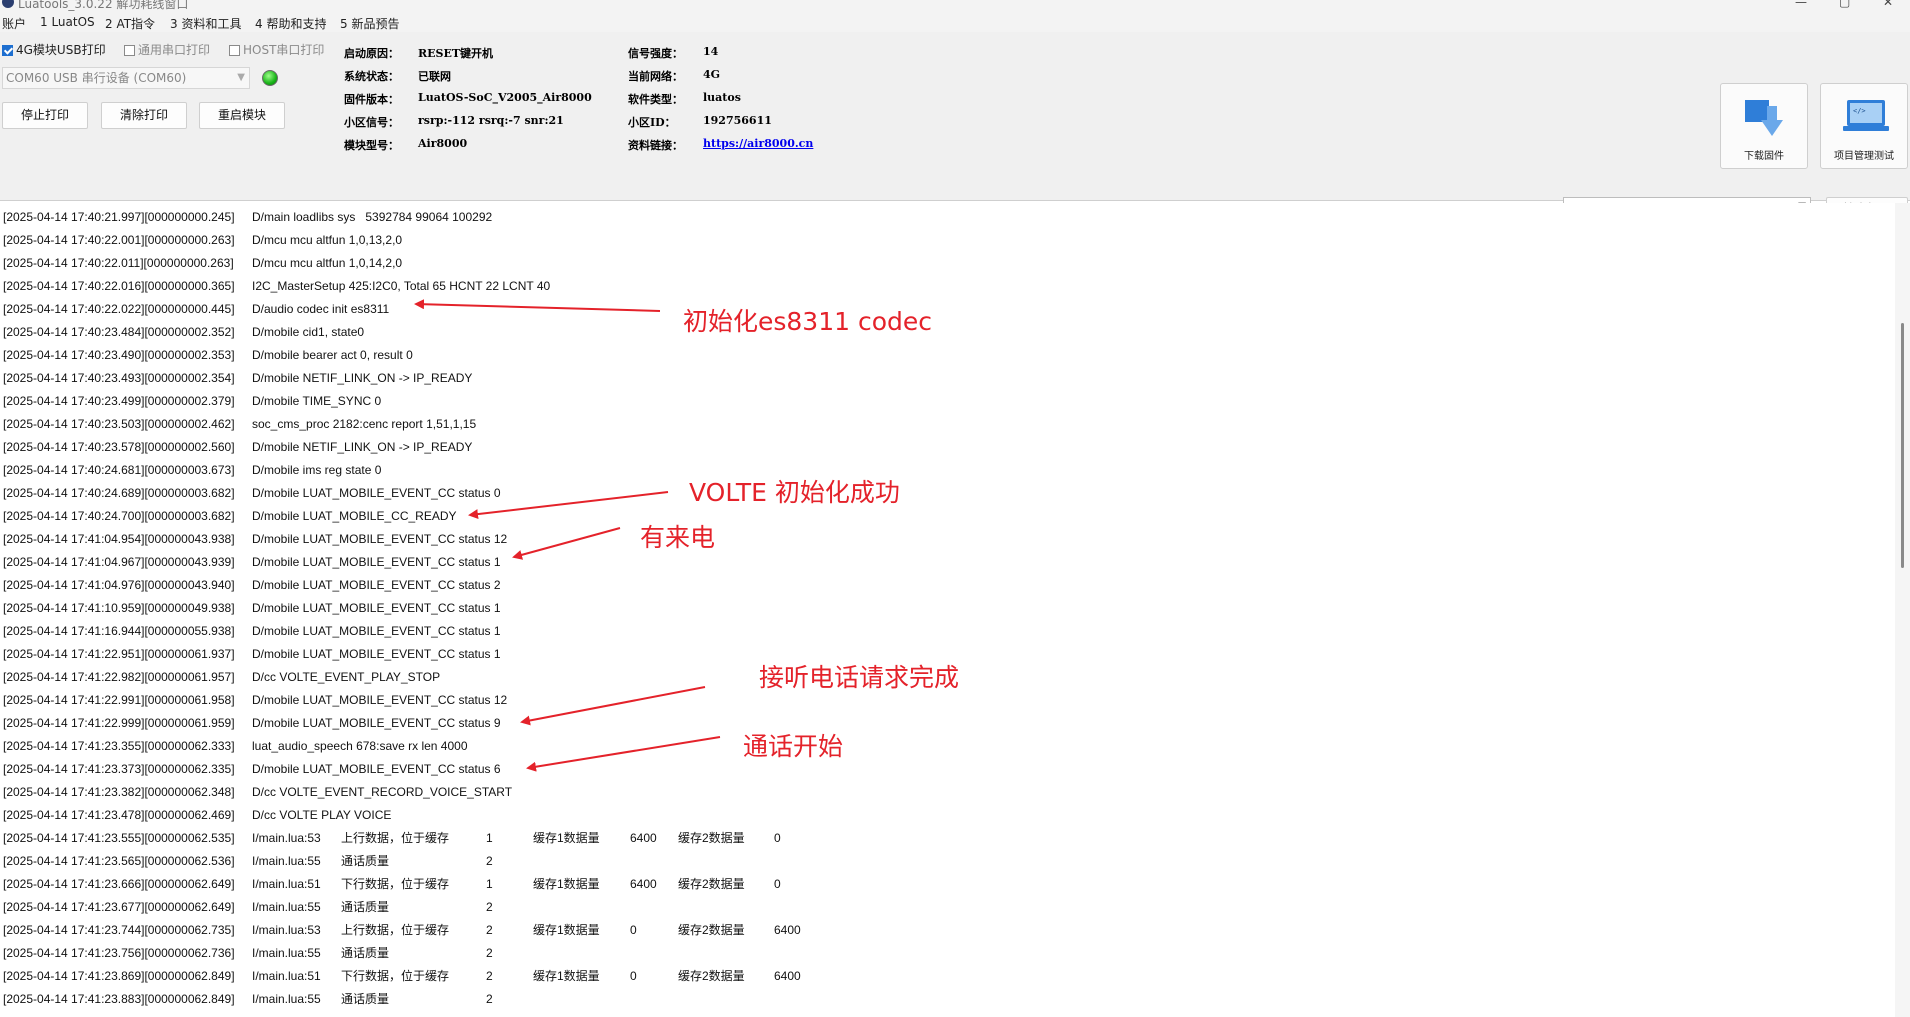  What do you see at coordinates (456, 53) in the screenshot?
I see `boot-reason-value: RESET键开机` at bounding box center [456, 53].